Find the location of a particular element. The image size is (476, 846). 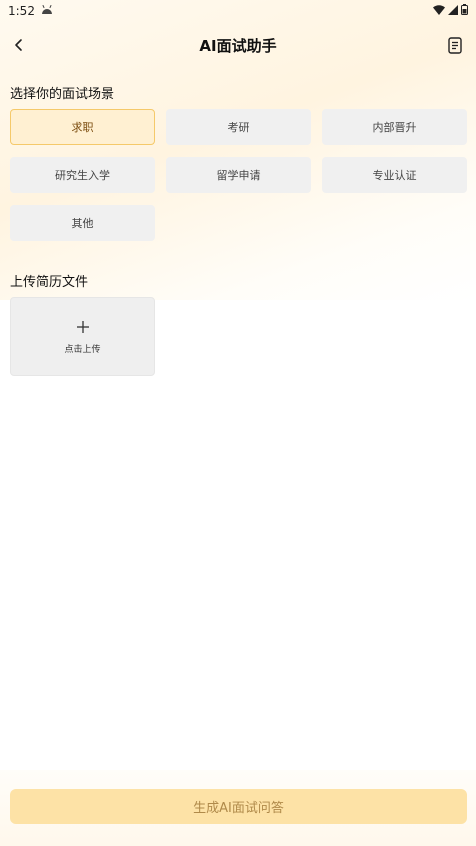

scene-option-label: 求职 is located at coordinates (82, 127).